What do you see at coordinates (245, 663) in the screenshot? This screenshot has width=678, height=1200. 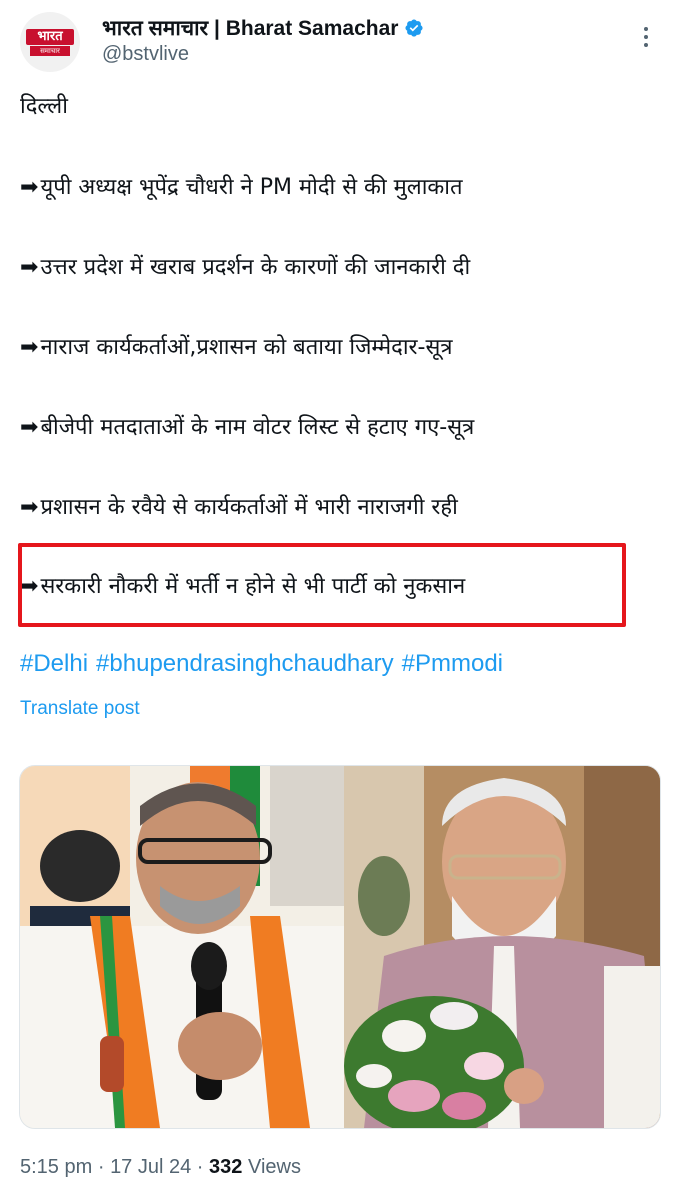 I see `hashtag-link: #bhupendrasinghchaudhary` at bounding box center [245, 663].